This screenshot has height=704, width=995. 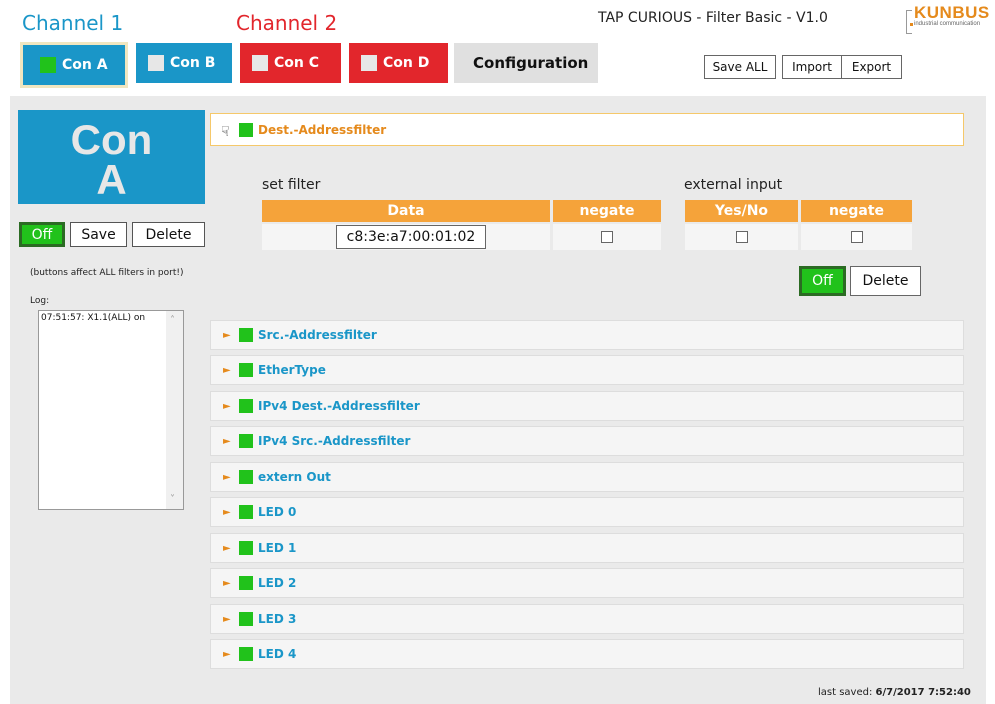 What do you see at coordinates (587, 335) in the screenshot?
I see `filter-row: ► Src.-Addressfilter` at bounding box center [587, 335].